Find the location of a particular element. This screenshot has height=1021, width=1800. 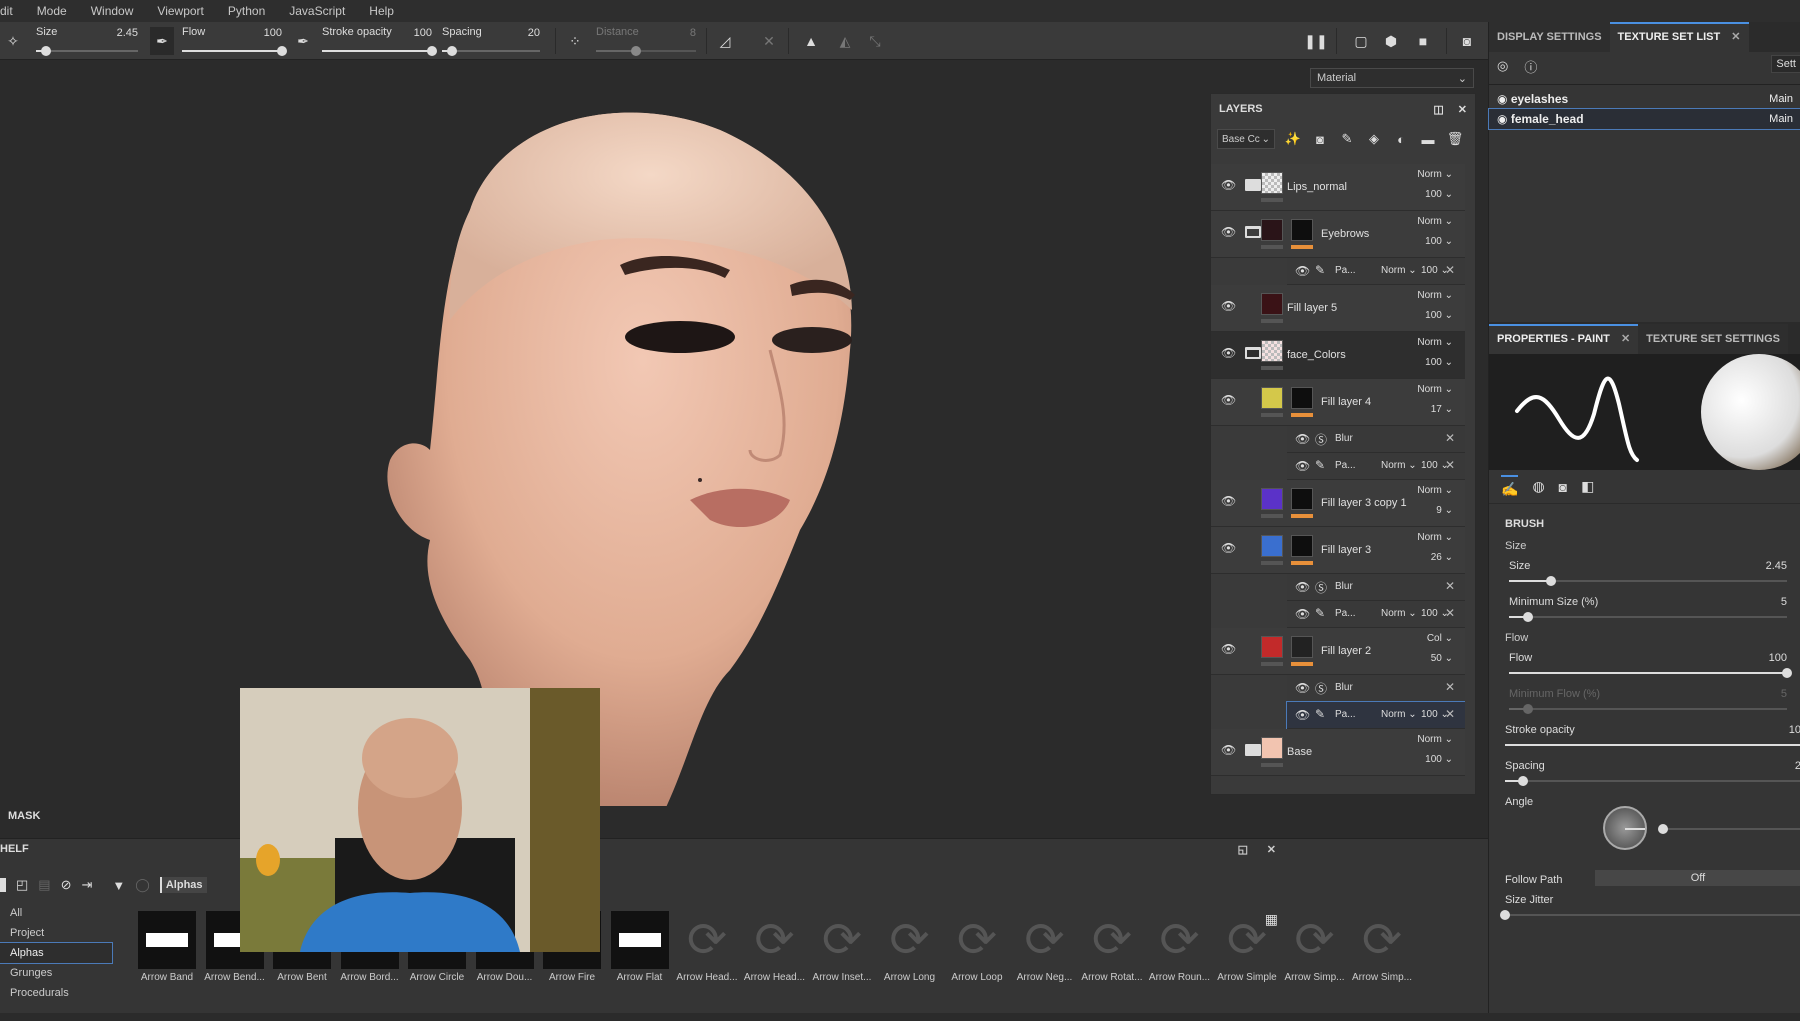

mask-panel-header: MASK is located at coordinates (744, 816).